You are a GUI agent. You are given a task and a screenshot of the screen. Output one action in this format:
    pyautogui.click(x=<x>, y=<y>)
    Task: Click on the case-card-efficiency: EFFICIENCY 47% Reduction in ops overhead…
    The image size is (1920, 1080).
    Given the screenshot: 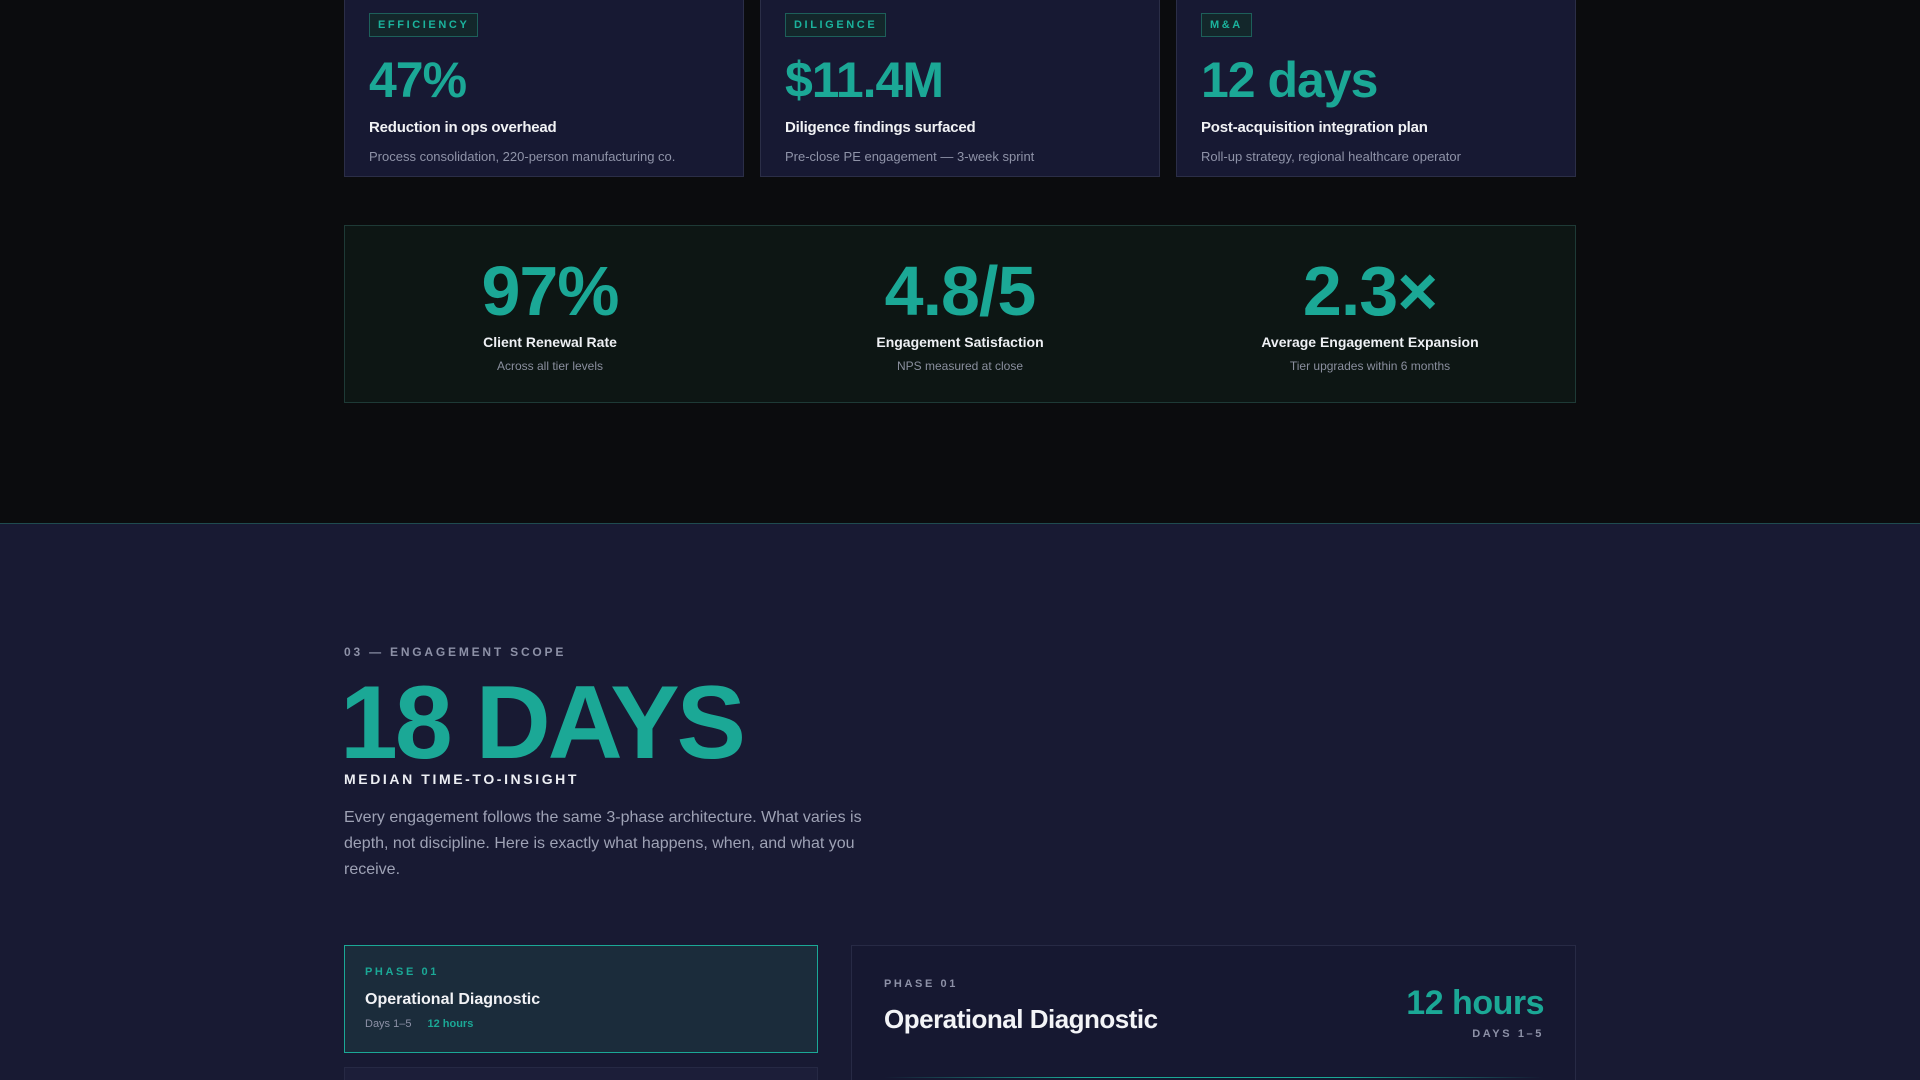 What is the action you would take?
    pyautogui.click(x=544, y=88)
    